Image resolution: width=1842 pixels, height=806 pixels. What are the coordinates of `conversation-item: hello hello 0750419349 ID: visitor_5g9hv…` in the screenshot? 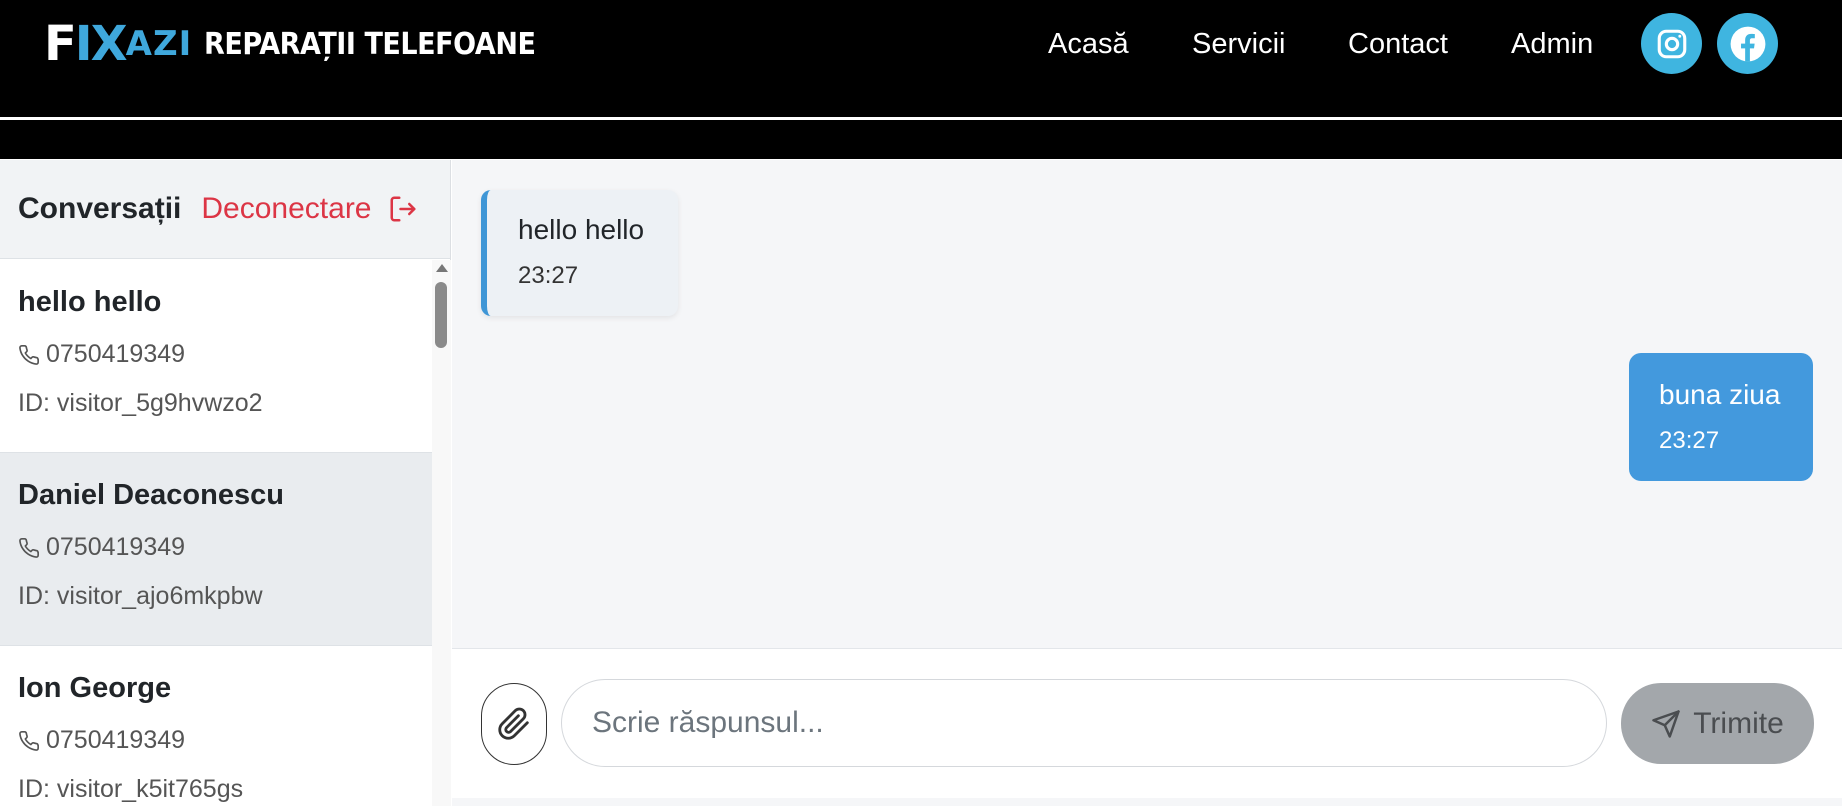 It's located at (216, 356).